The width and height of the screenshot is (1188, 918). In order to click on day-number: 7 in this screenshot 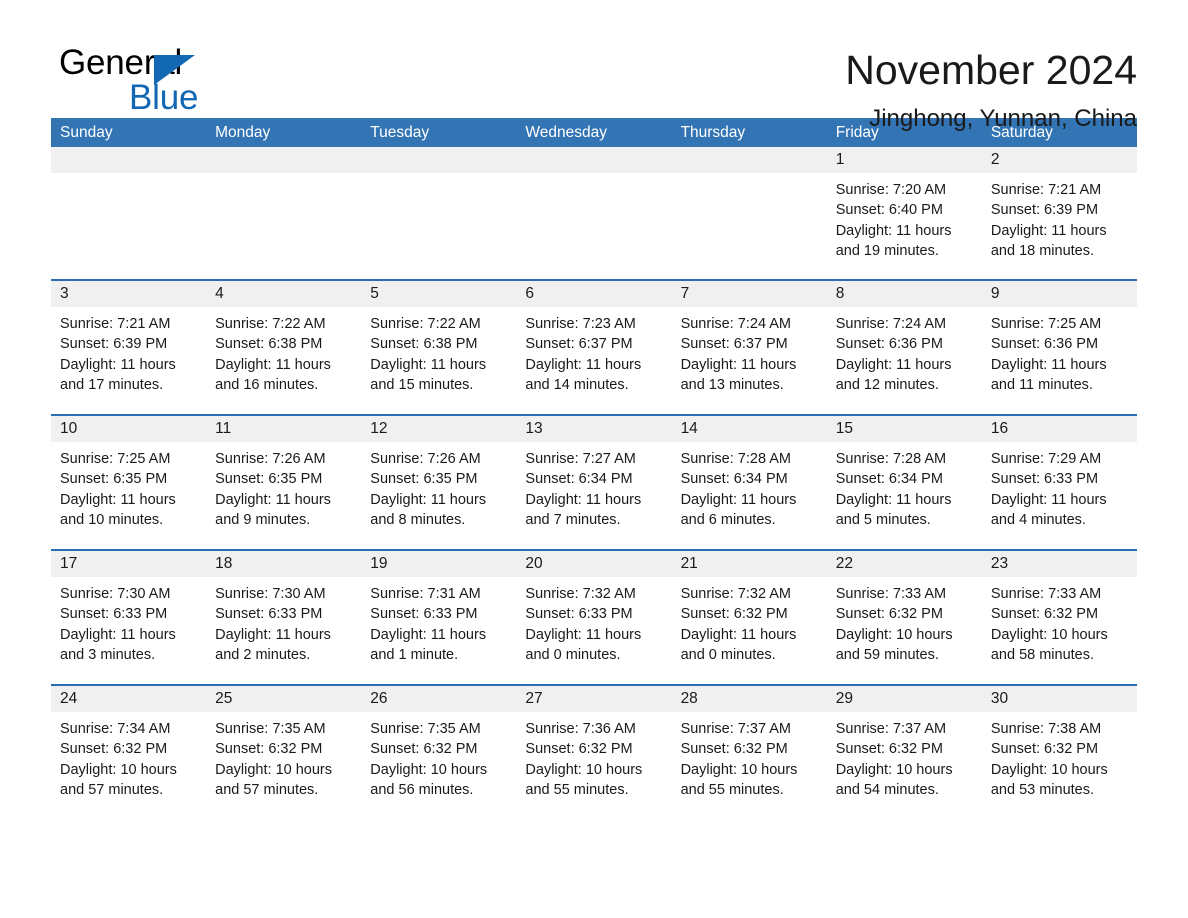, I will do `click(685, 293)`.